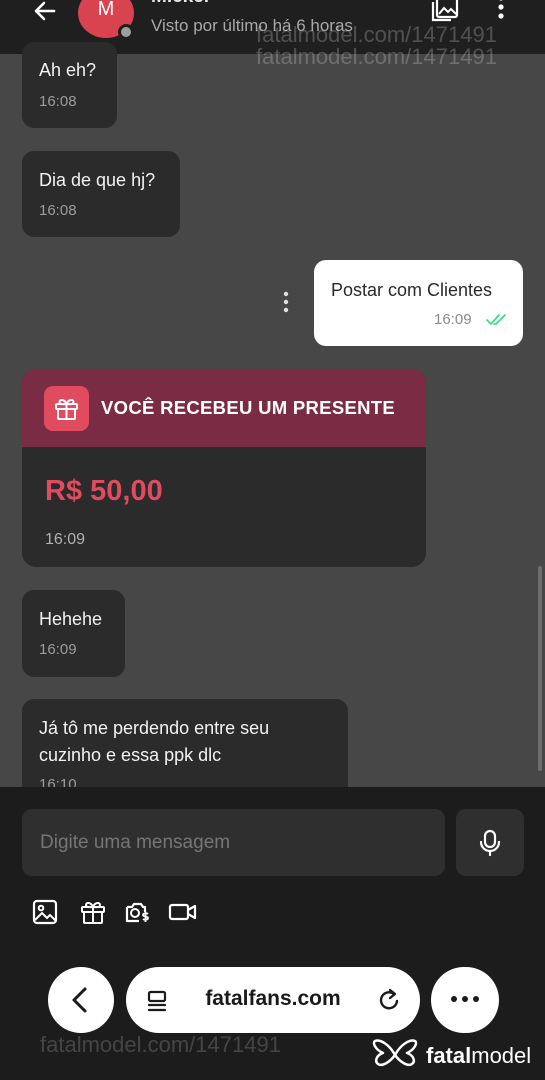 This screenshot has width=545, height=1080. Describe the element at coordinates (501, 1055) in the screenshot. I see `brand-wordmark-light: model` at that location.